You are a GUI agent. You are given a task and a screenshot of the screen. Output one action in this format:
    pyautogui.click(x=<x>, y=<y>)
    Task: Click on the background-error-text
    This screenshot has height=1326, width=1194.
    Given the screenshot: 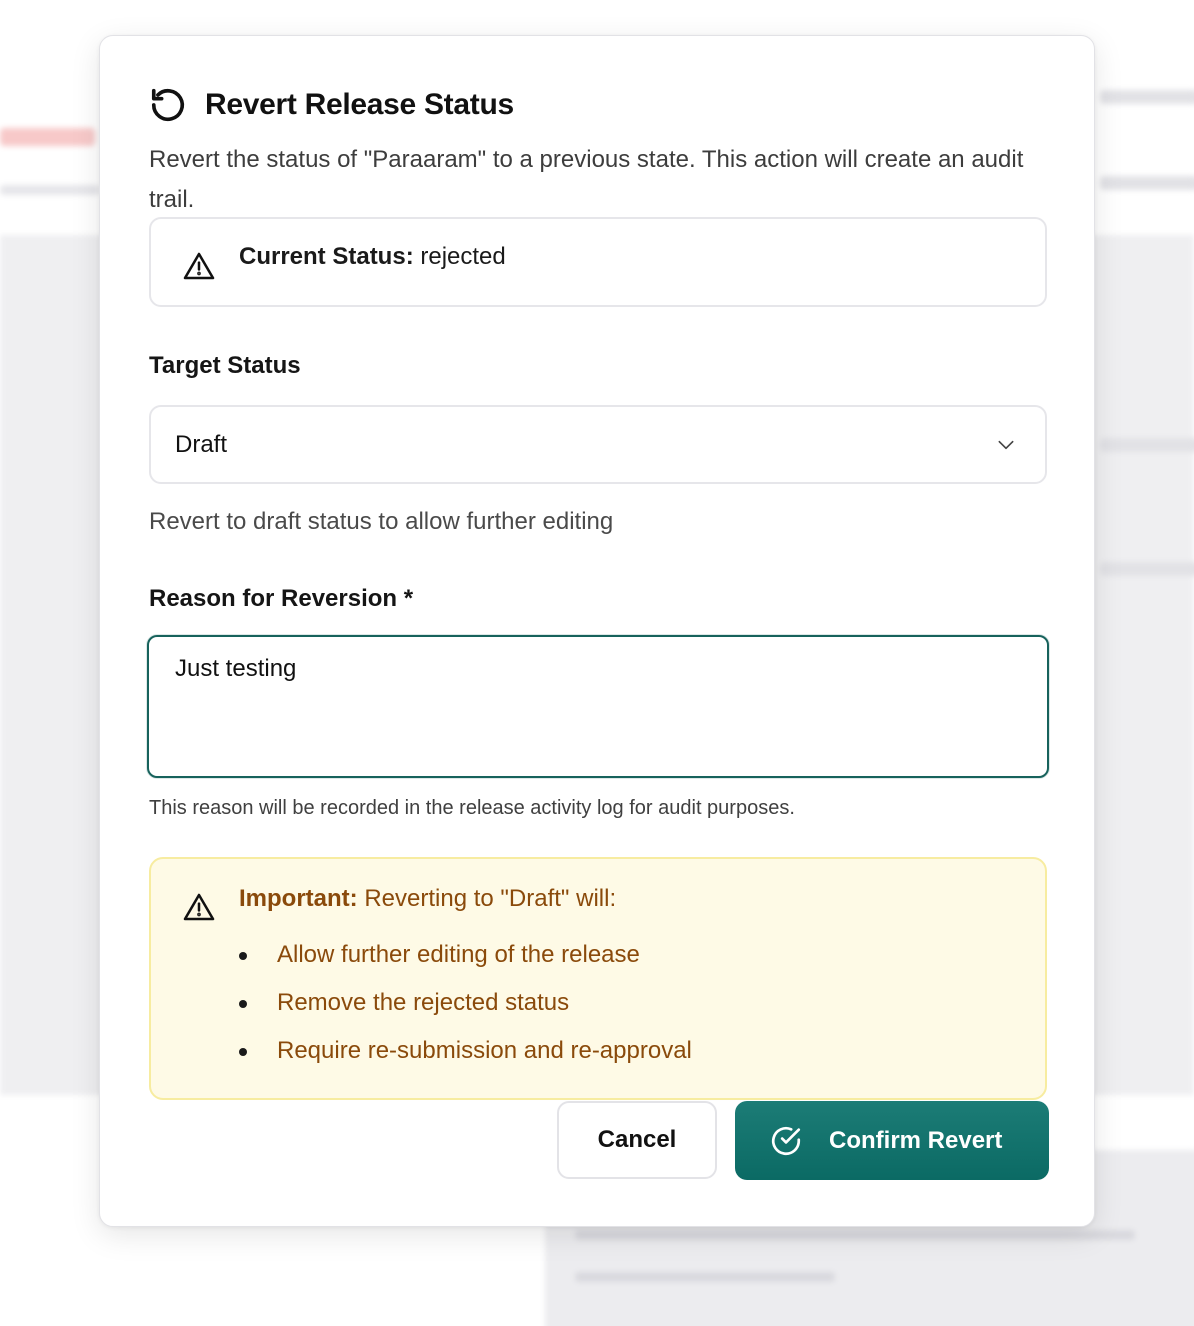 What is the action you would take?
    pyautogui.click(x=47, y=137)
    